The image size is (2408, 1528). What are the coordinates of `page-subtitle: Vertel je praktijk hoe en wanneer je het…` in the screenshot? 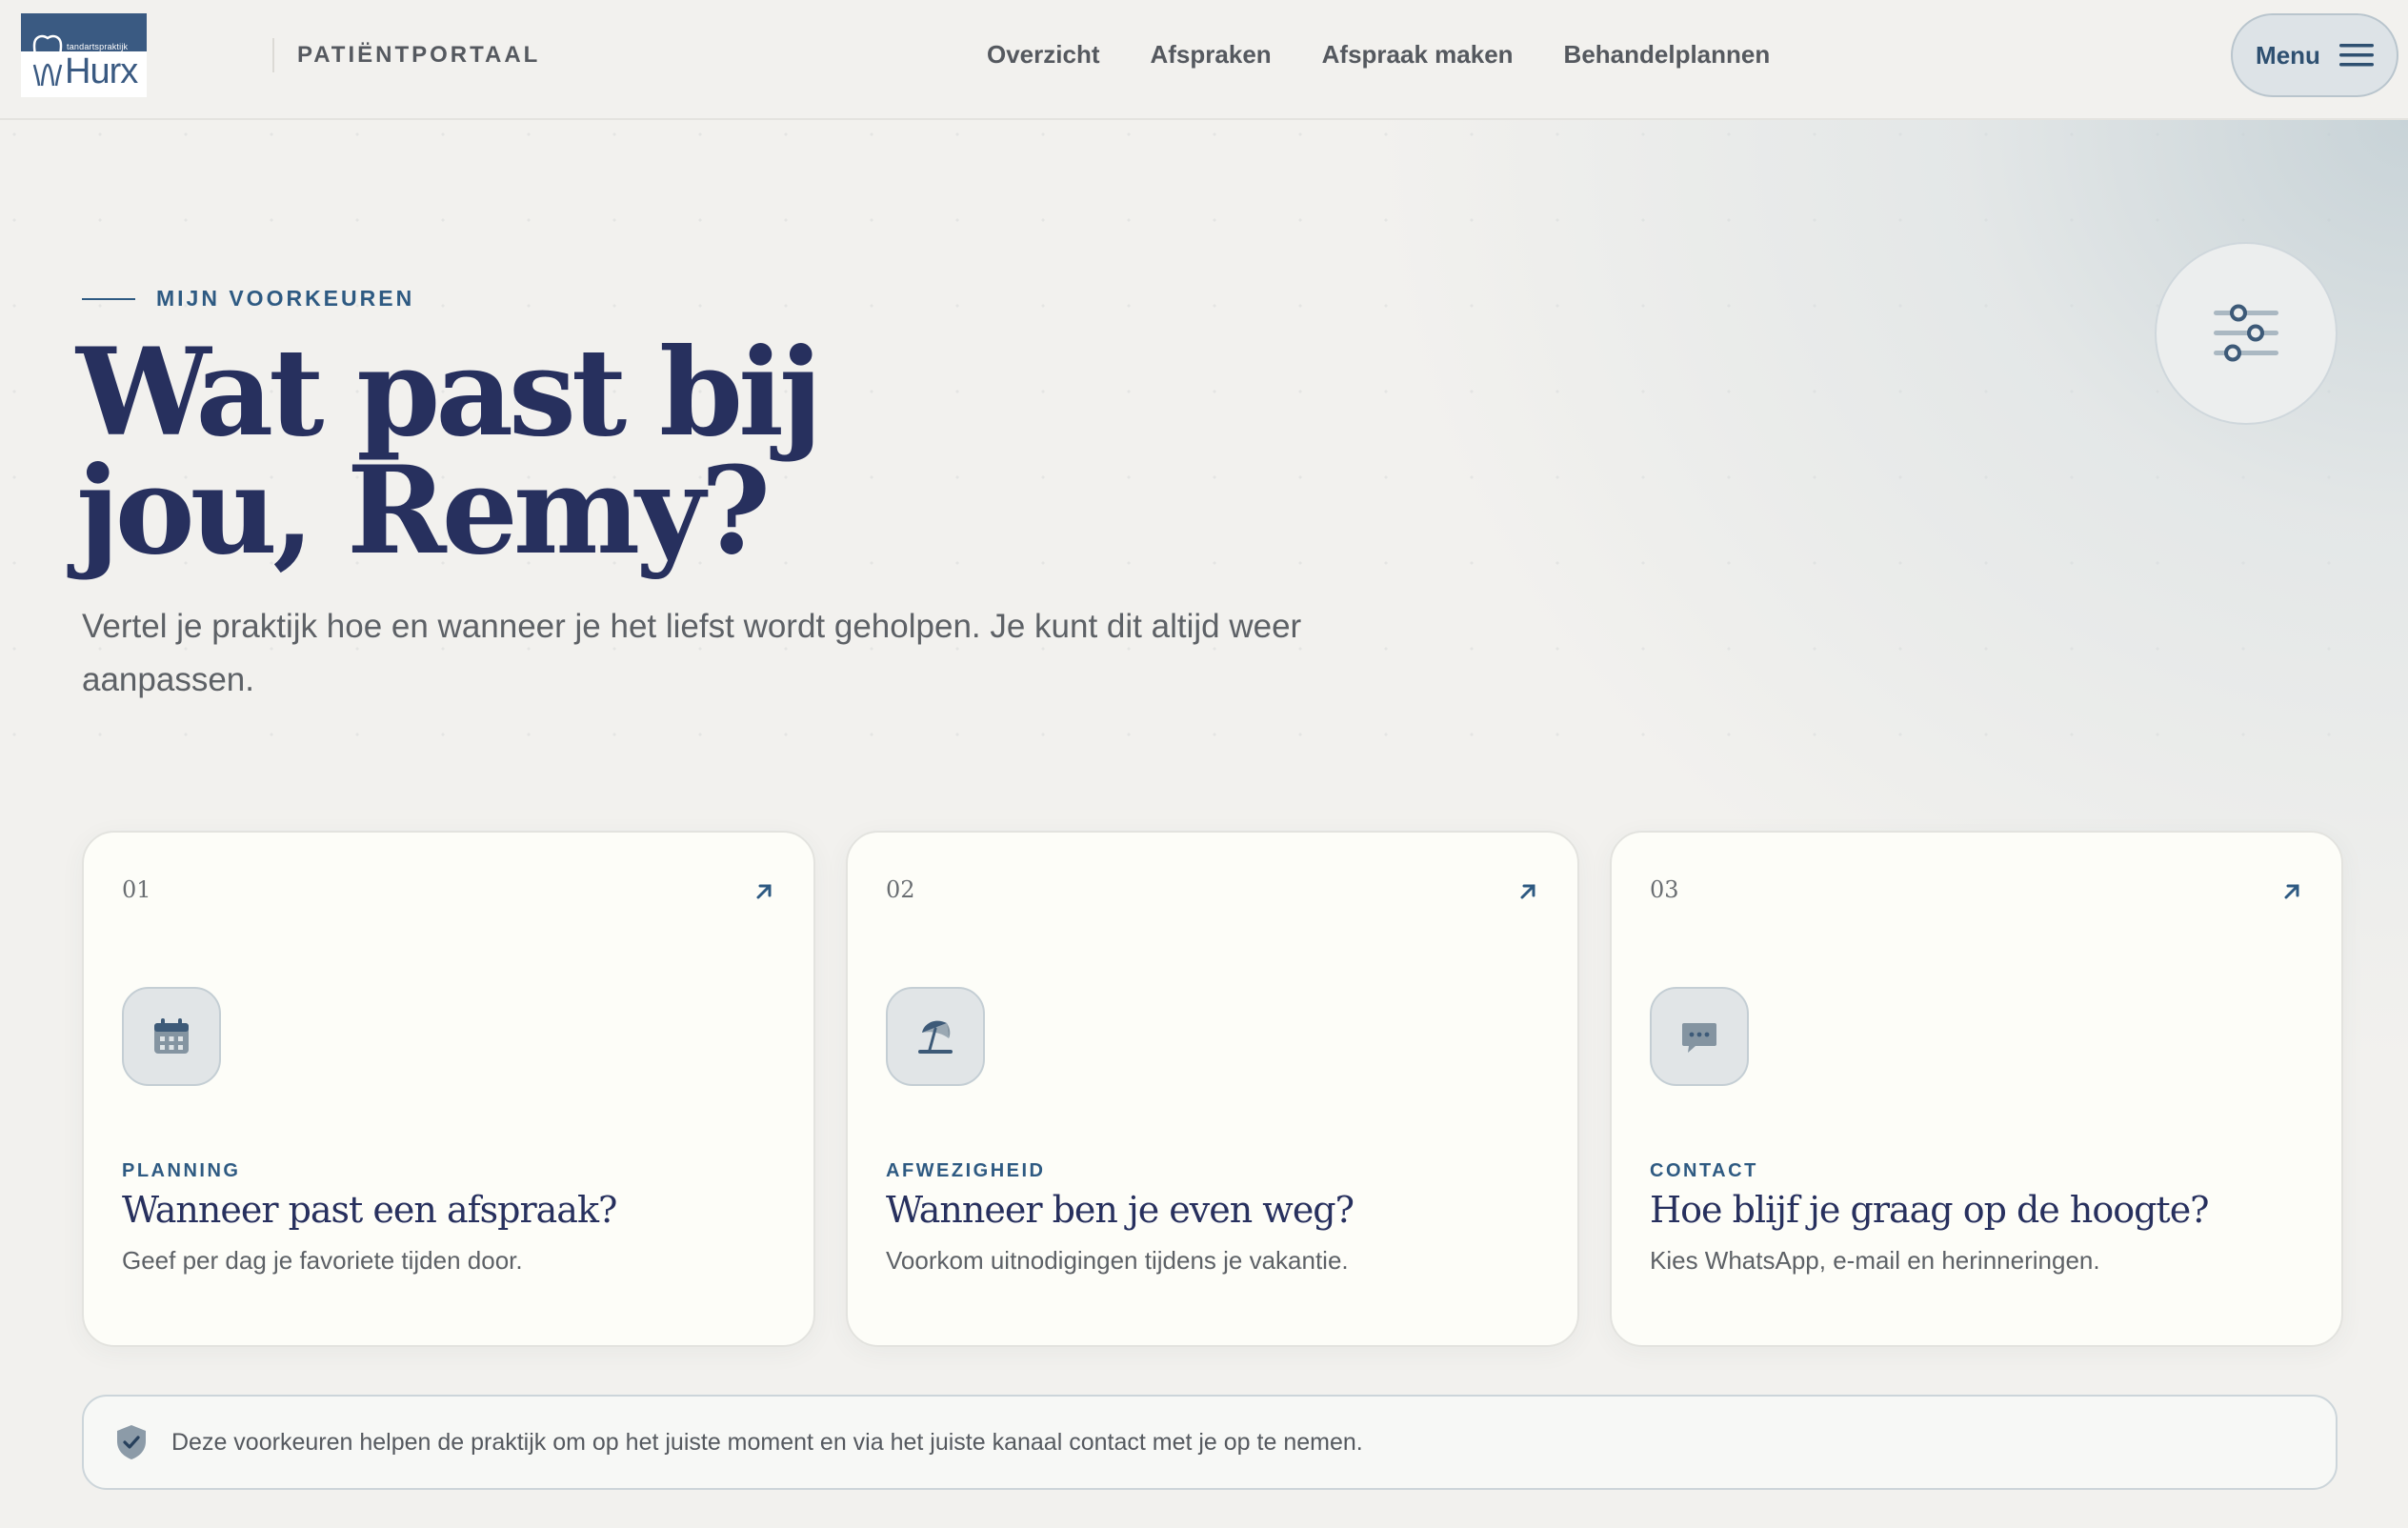 It's located at (692, 653).